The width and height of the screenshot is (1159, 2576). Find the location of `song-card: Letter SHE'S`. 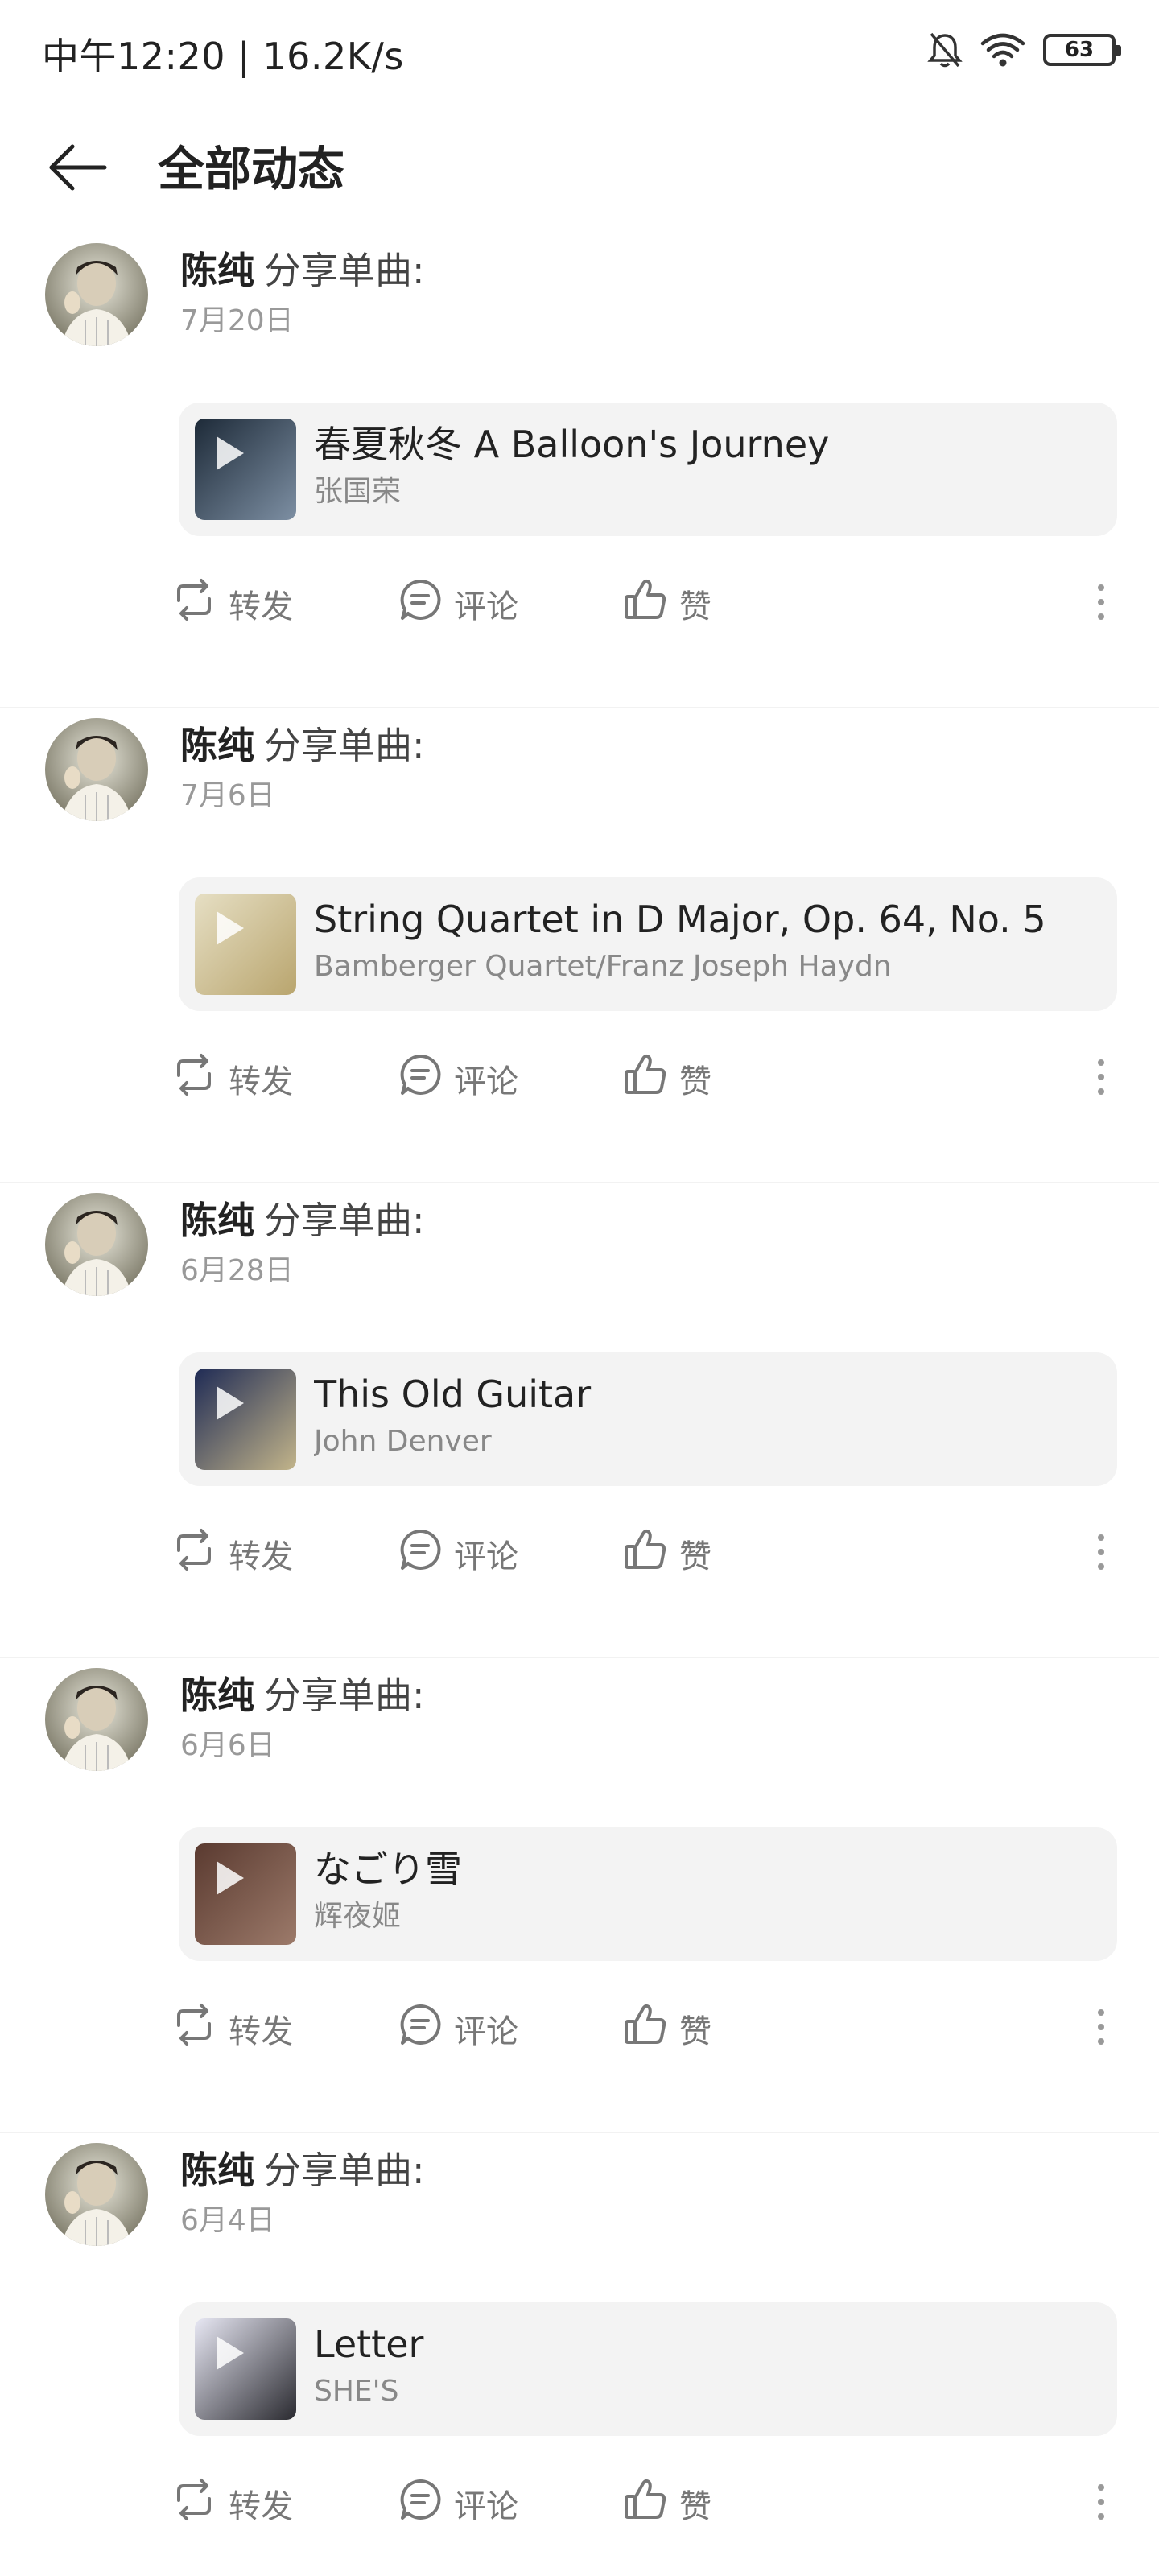

song-card: Letter SHE'S is located at coordinates (648, 2369).